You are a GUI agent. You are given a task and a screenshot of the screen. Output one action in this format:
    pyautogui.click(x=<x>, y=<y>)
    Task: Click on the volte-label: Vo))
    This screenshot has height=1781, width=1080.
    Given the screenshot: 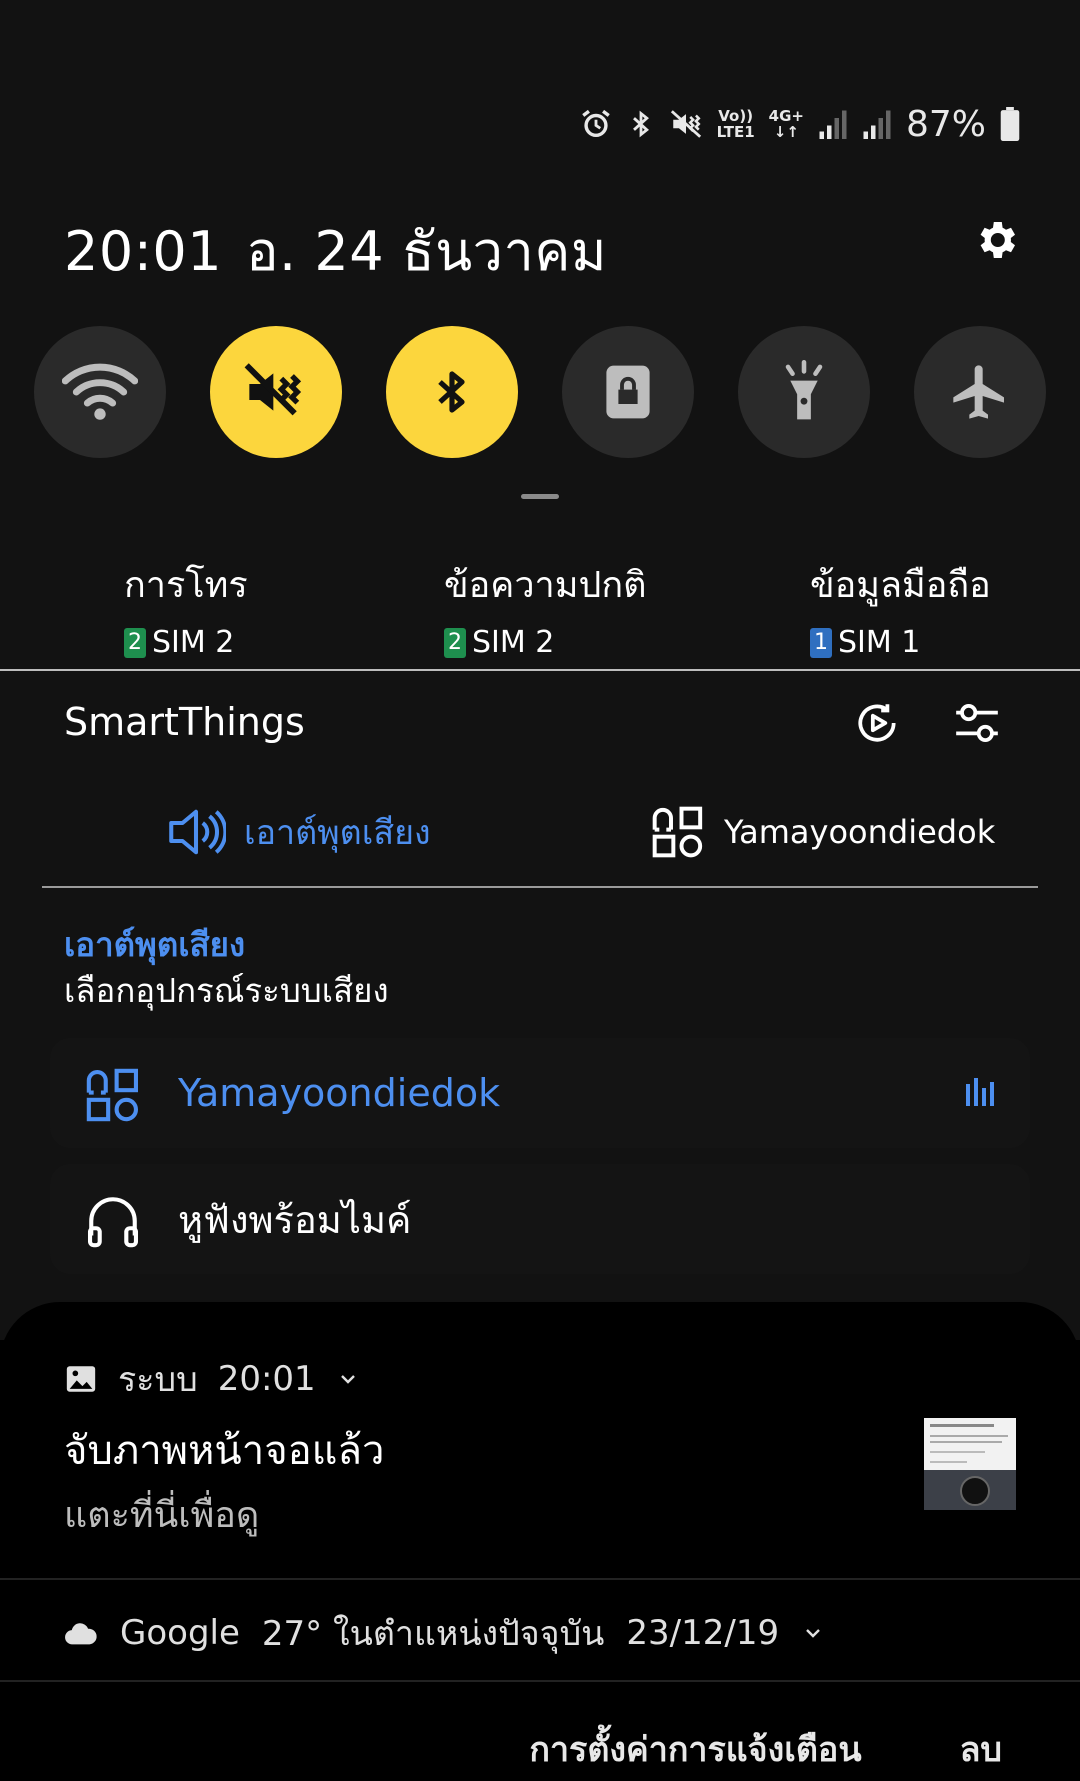 What is the action you would take?
    pyautogui.click(x=736, y=116)
    